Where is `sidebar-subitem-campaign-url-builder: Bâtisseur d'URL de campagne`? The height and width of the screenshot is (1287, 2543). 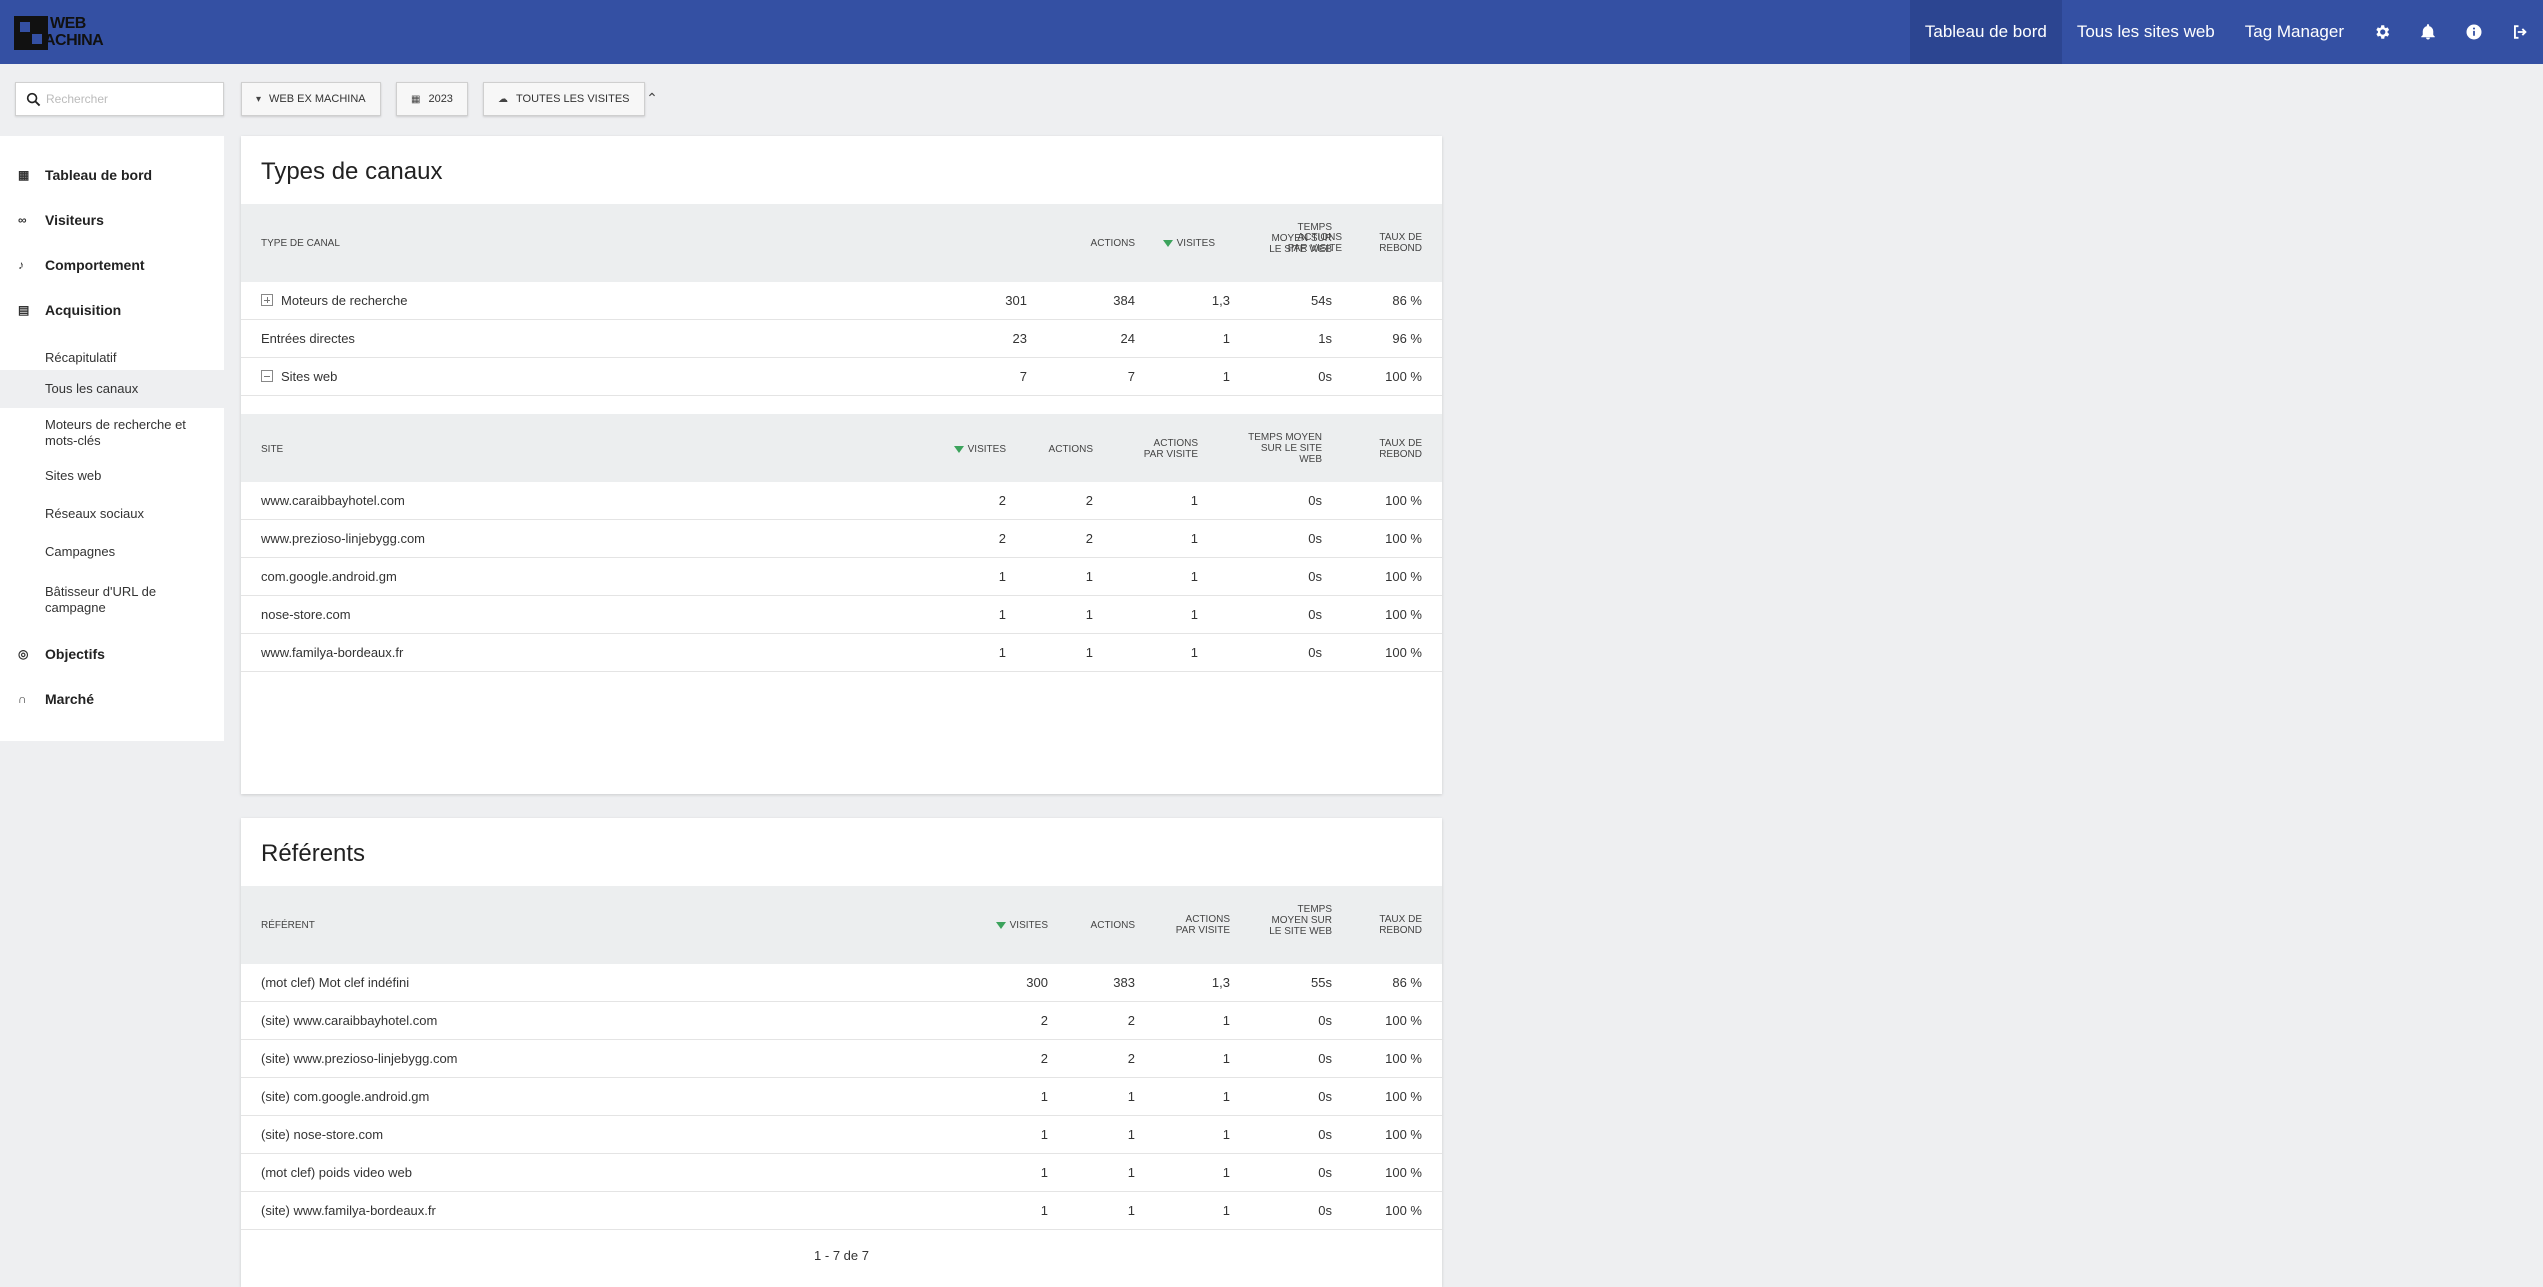 sidebar-subitem-campaign-url-builder: Bâtisseur d'URL de campagne is located at coordinates (95, 604).